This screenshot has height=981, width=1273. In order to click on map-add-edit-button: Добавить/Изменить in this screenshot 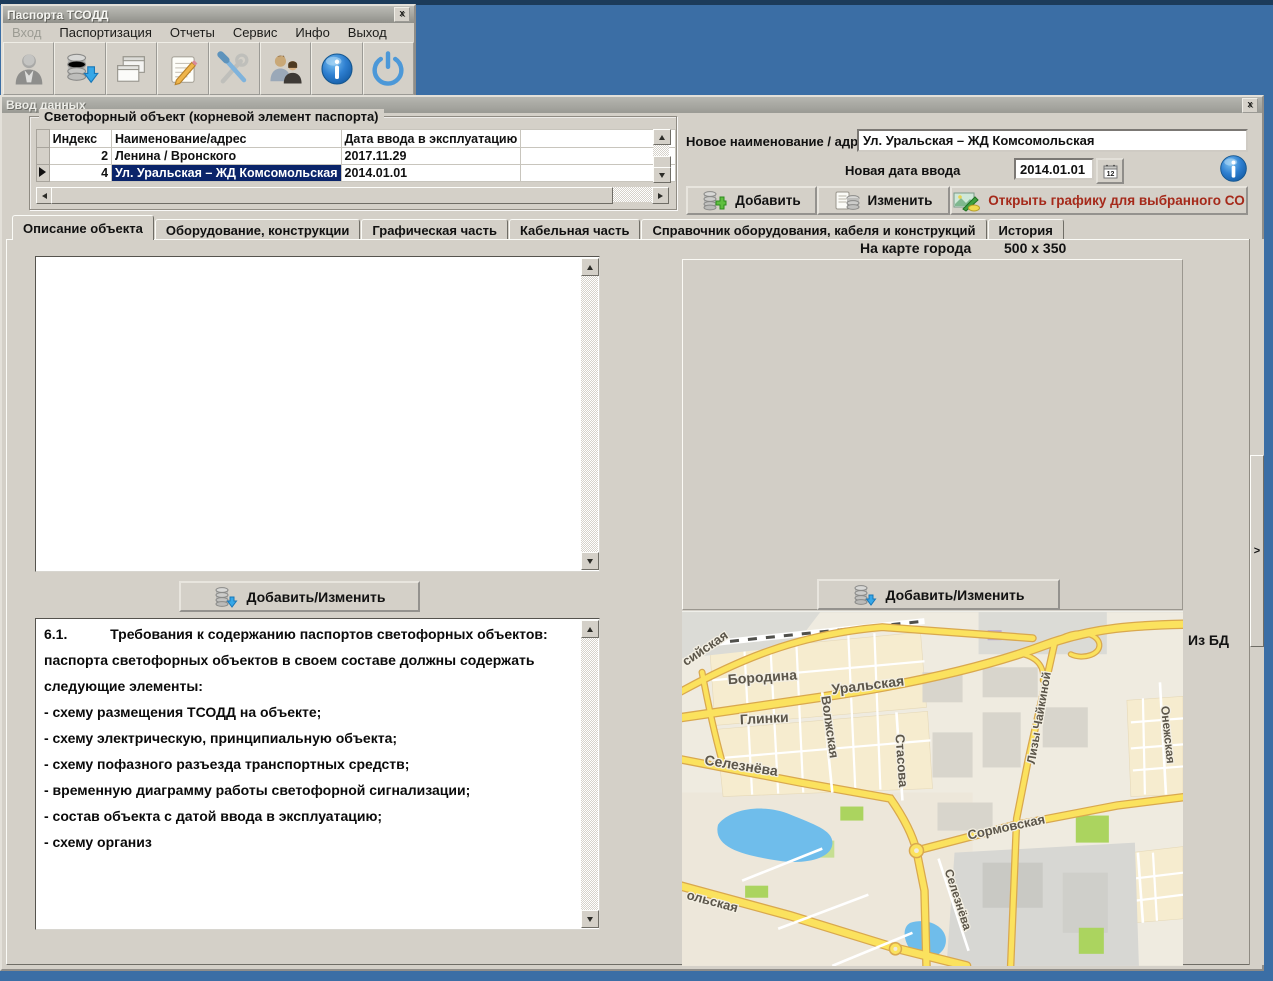, I will do `click(938, 594)`.